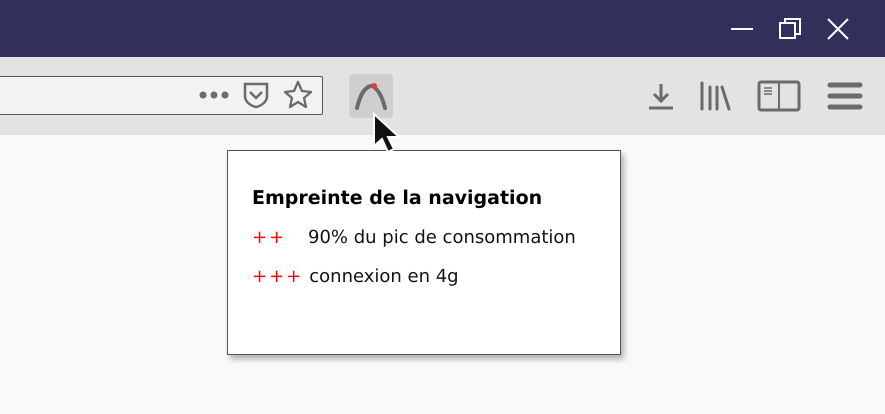 The height and width of the screenshot is (414, 885). I want to click on plus-marker: ++, so click(270, 237).